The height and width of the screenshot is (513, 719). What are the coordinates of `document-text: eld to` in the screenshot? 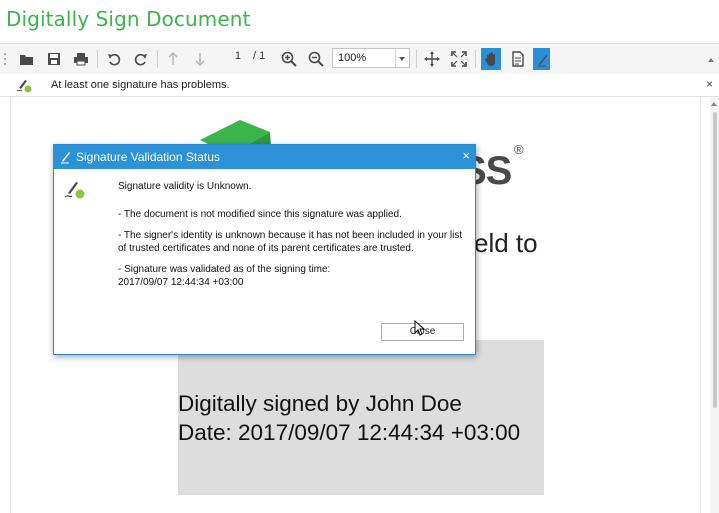 It's located at (506, 243).